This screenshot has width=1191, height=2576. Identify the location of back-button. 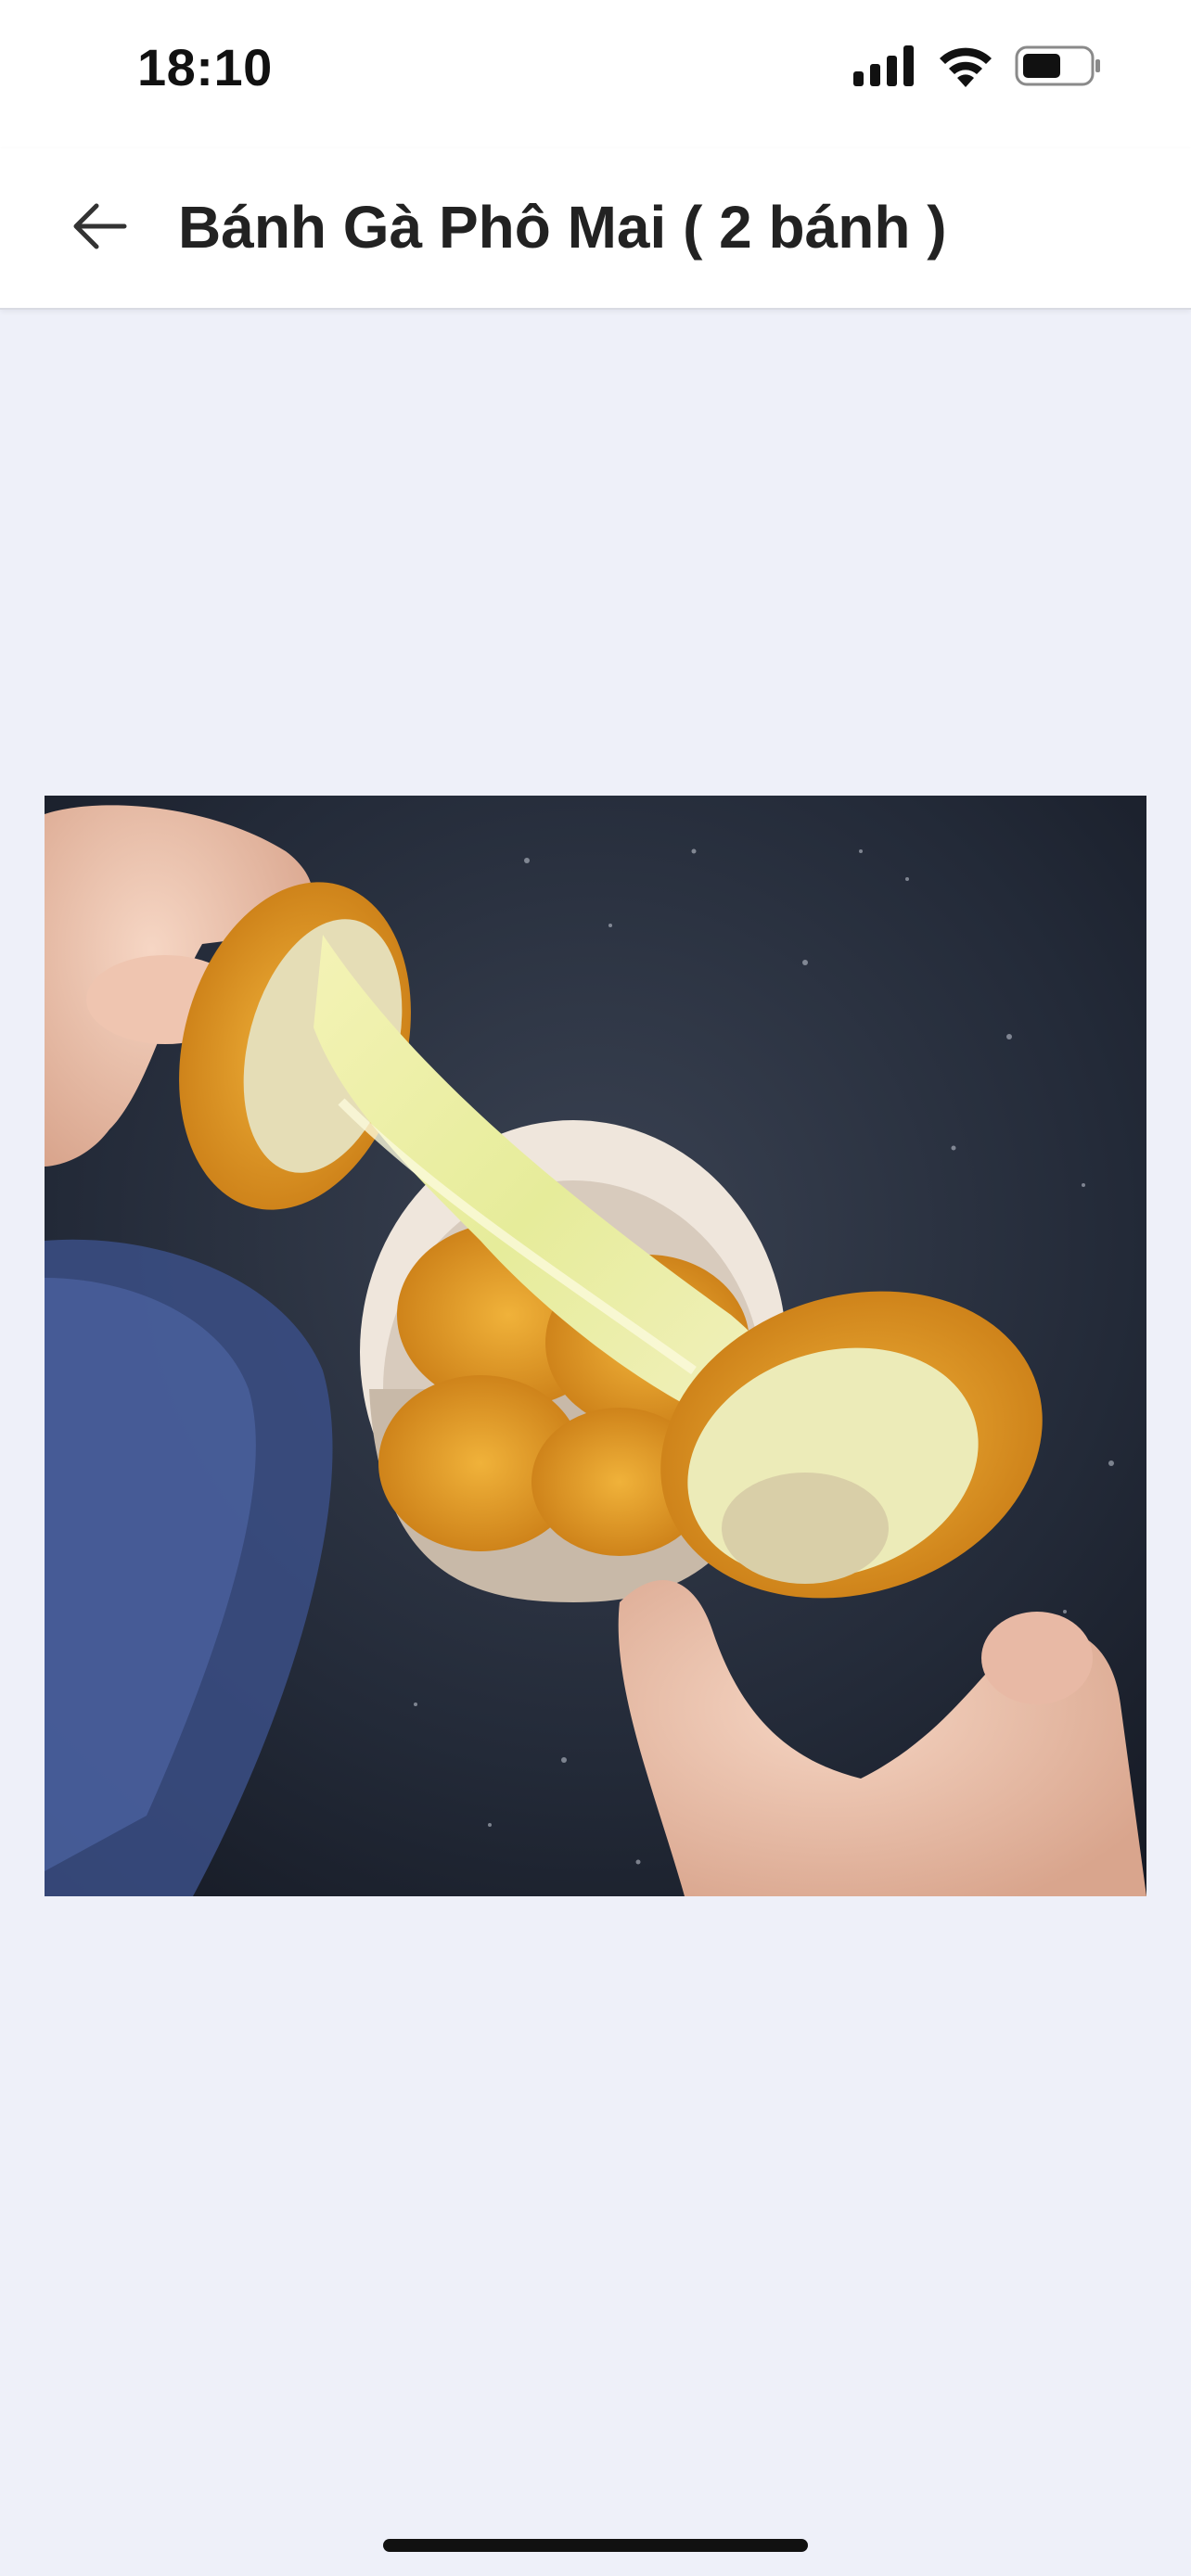
(100, 228).